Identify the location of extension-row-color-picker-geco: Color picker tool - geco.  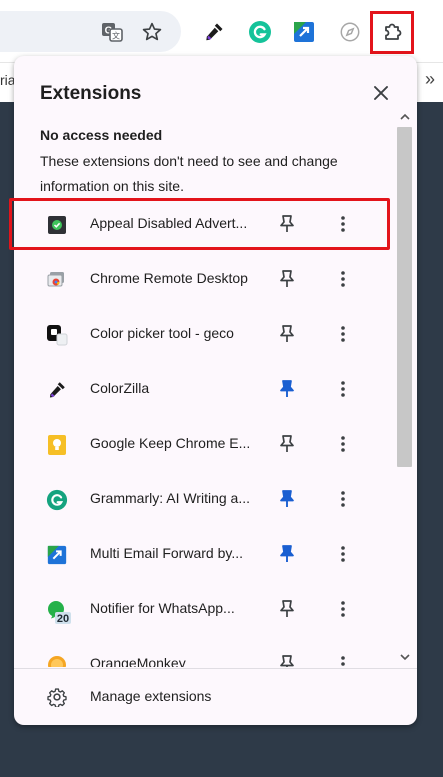
(205, 334).